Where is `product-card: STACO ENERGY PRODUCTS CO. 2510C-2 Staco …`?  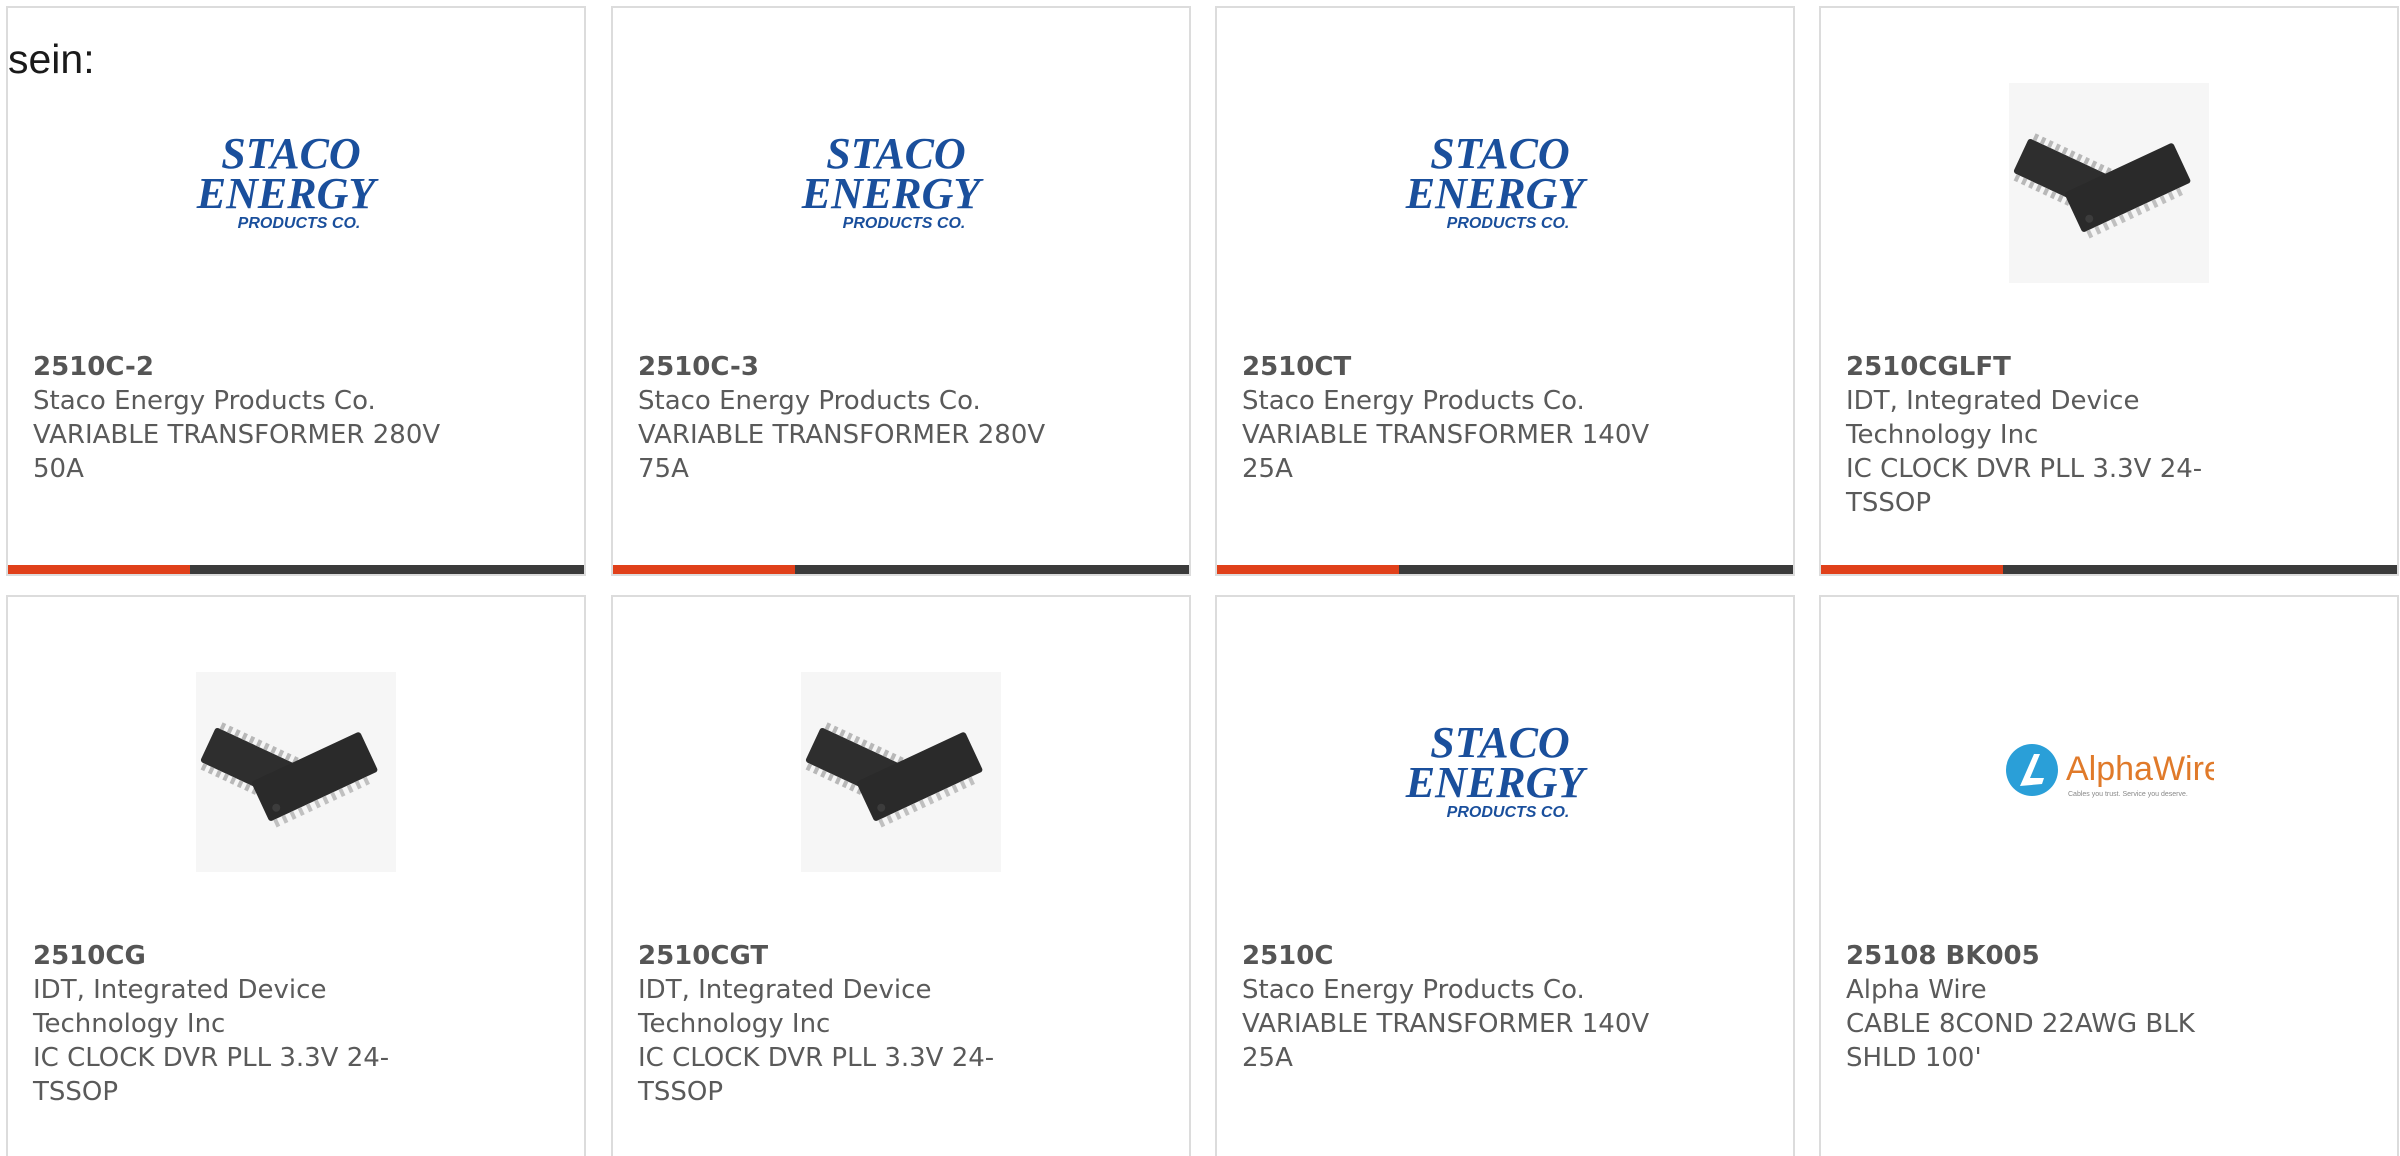
product-card: STACO ENERGY PRODUCTS CO. 2510C-2 Staco … is located at coordinates (296, 291).